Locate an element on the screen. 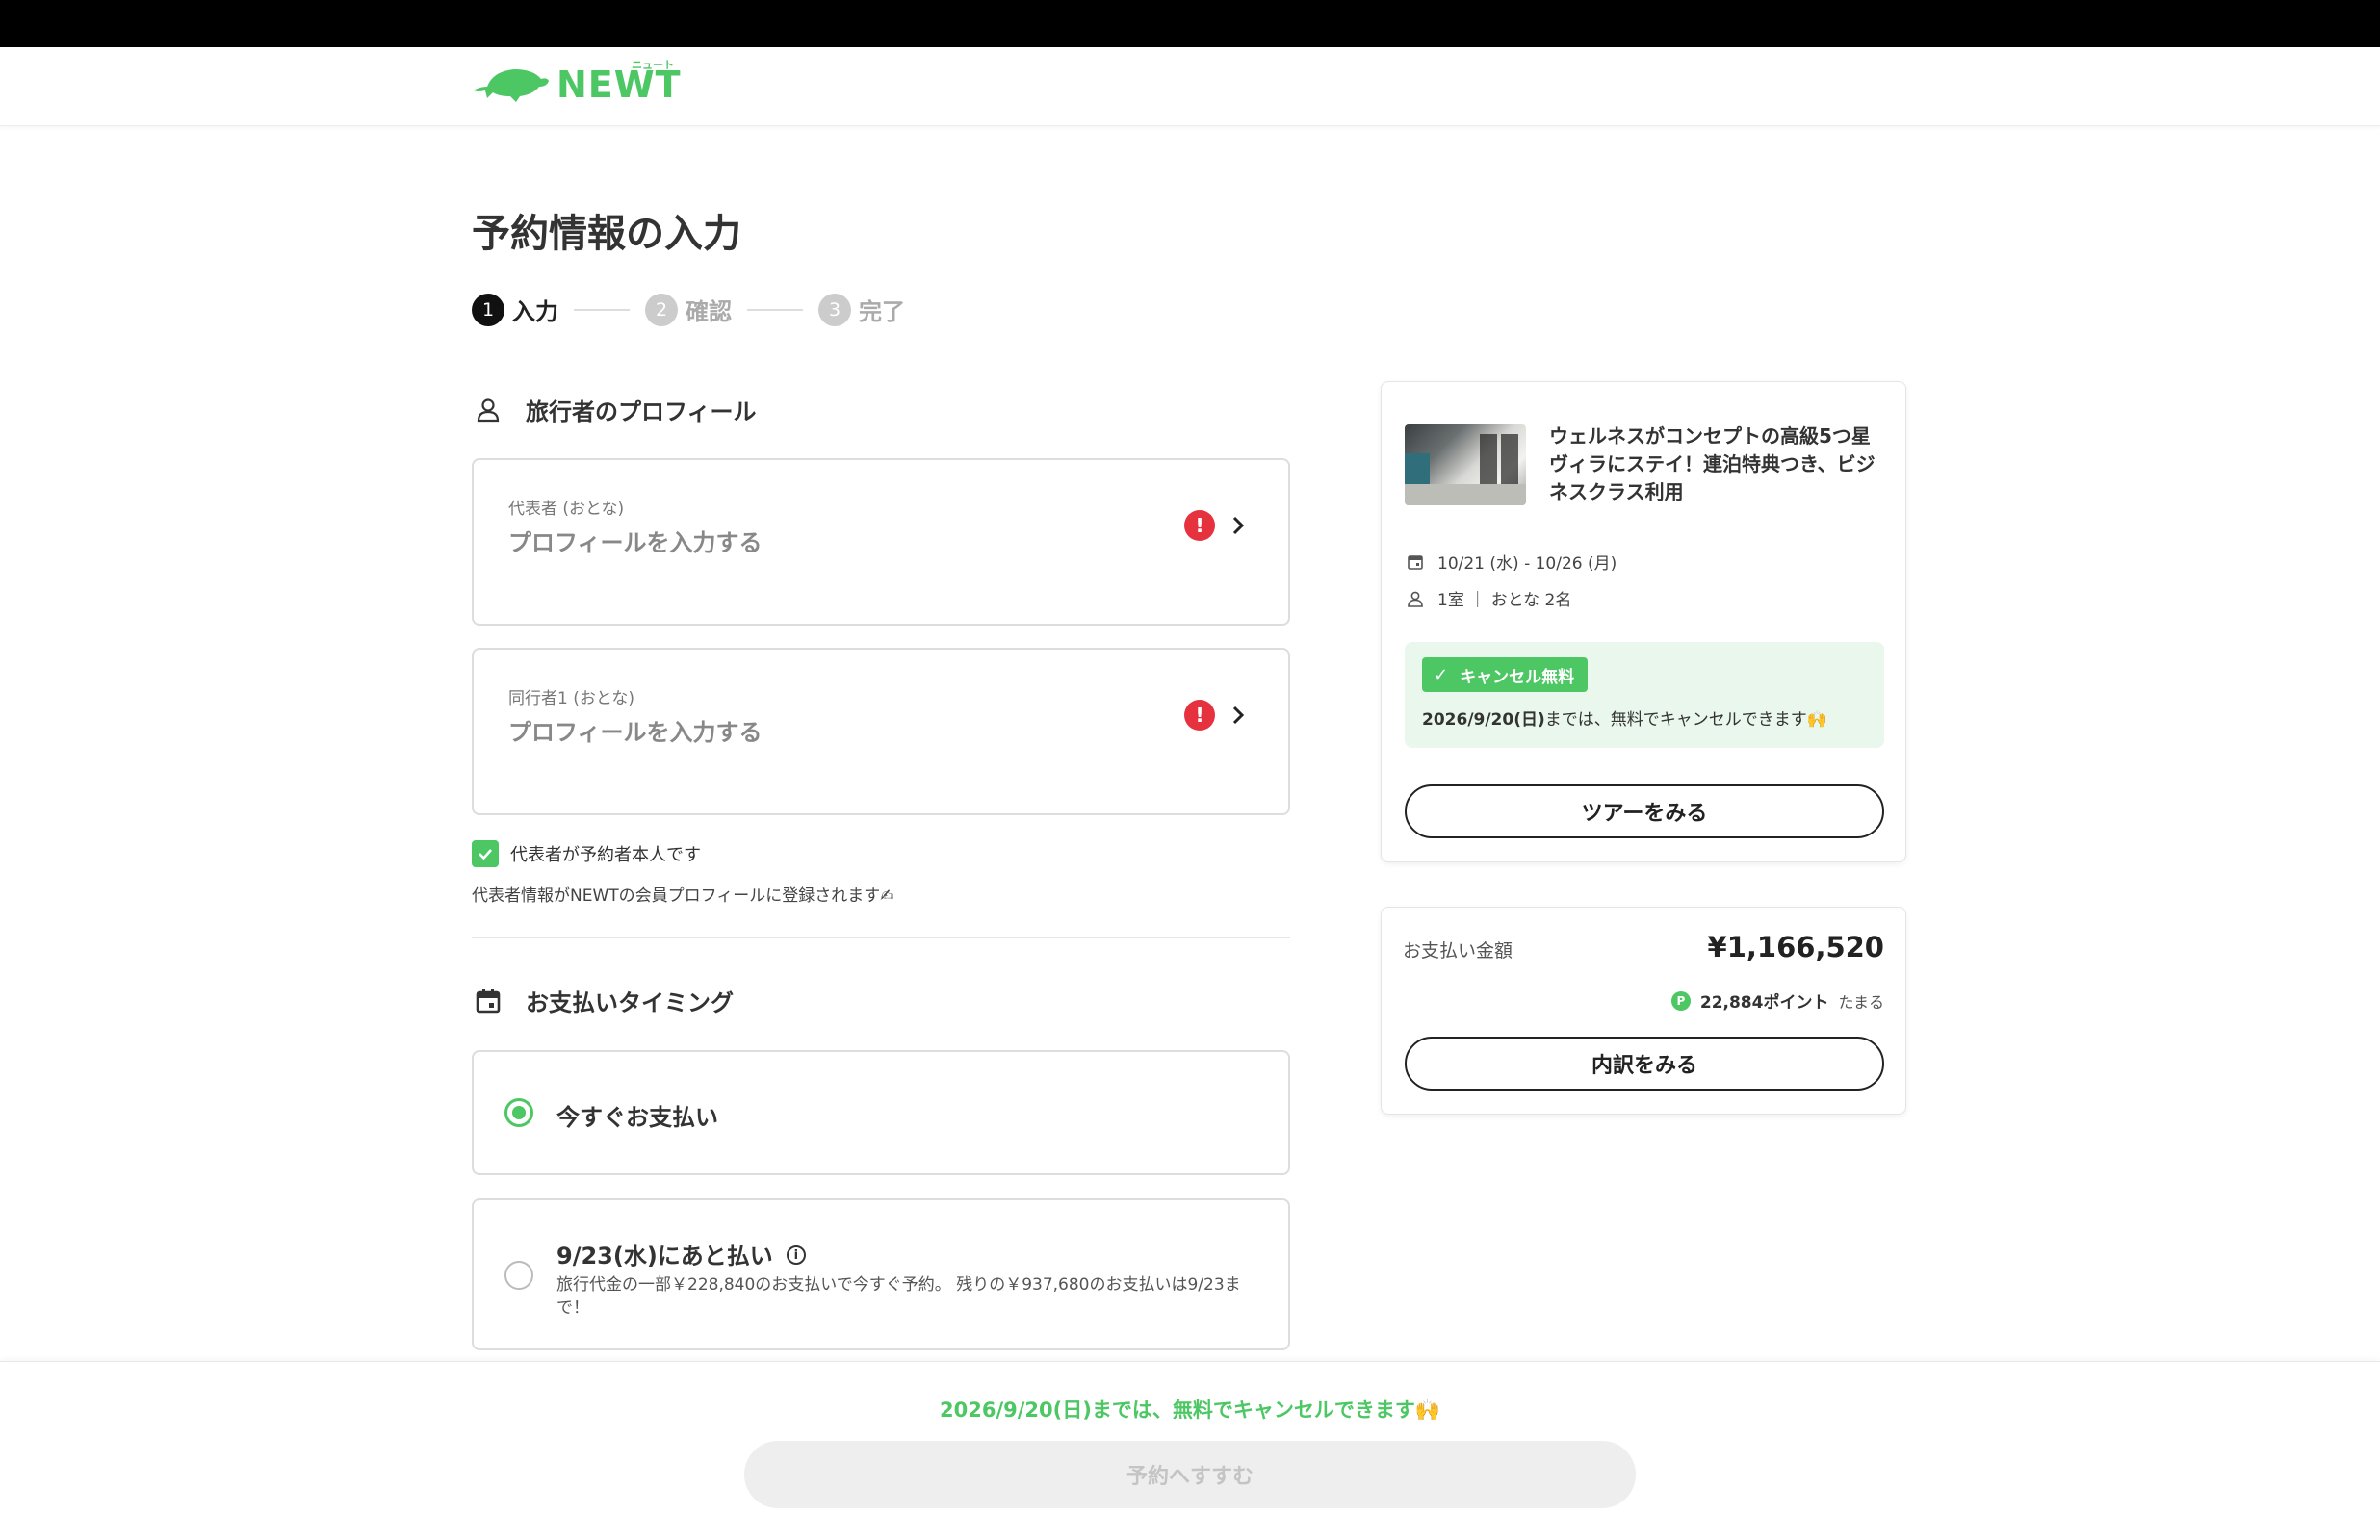 The image size is (2380, 1540). step-confirm: 2 確認 is located at coordinates (689, 309).